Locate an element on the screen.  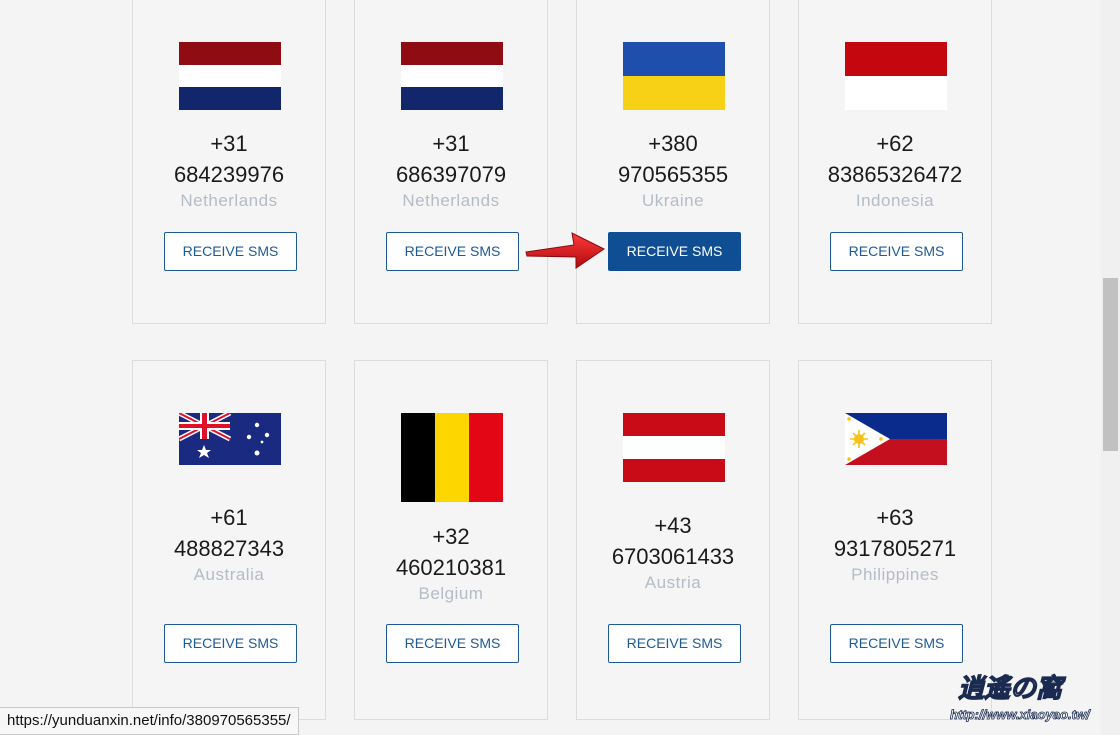
number-card: +62 83865326472 Indonesia RECEIVE SMS is located at coordinates (895, 162).